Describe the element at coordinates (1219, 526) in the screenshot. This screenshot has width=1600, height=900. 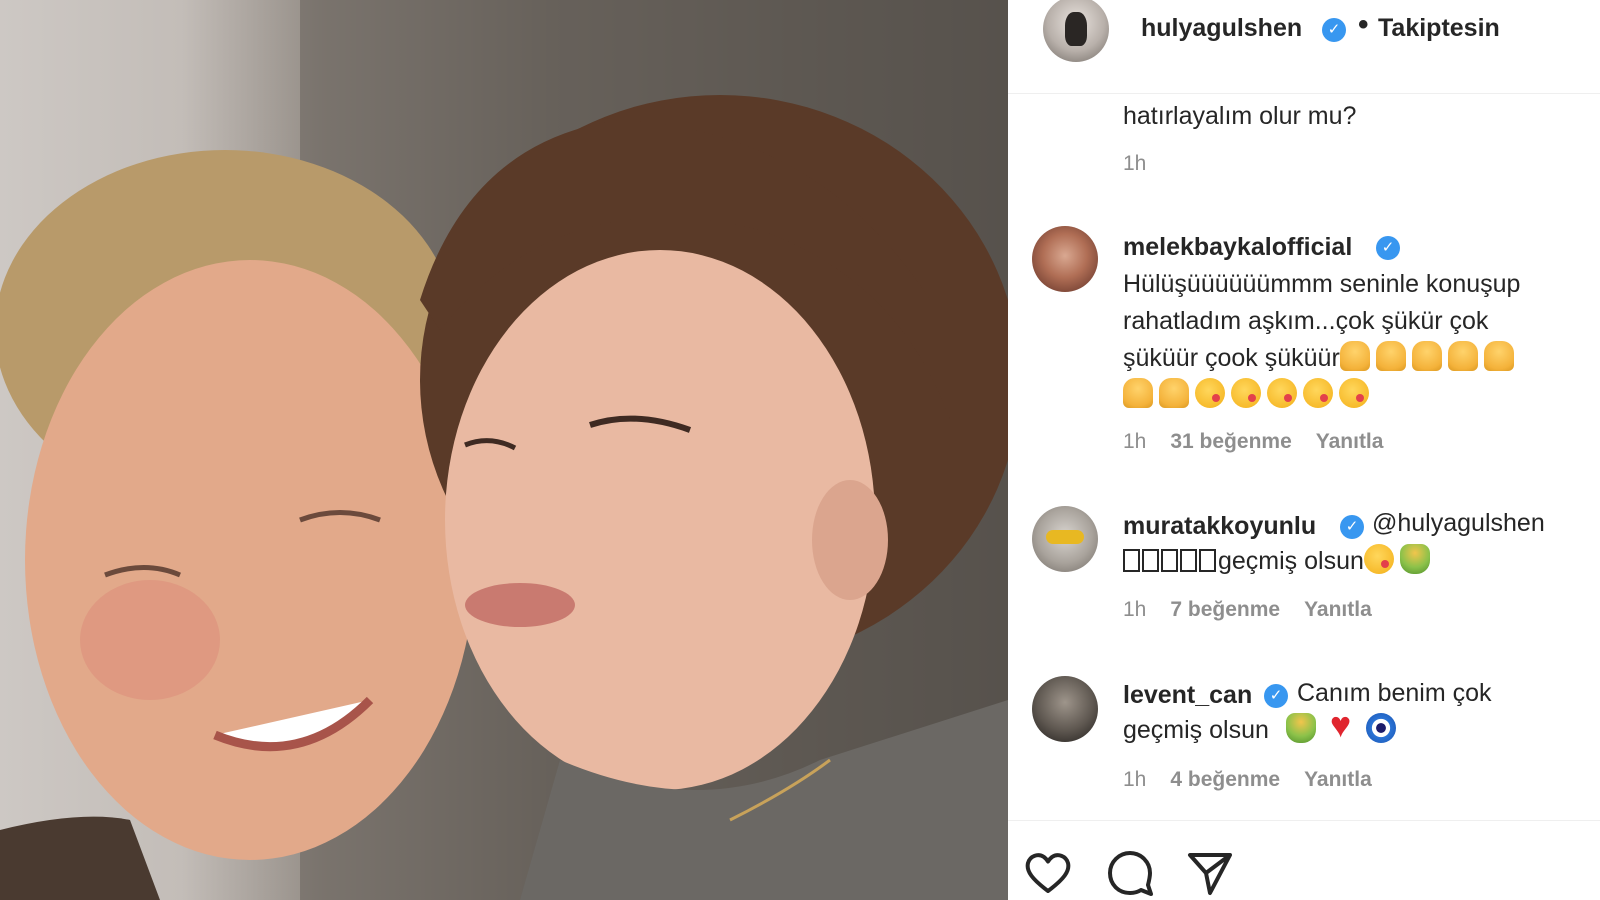
I see `commenter-username: muratakkoyunlu` at that location.